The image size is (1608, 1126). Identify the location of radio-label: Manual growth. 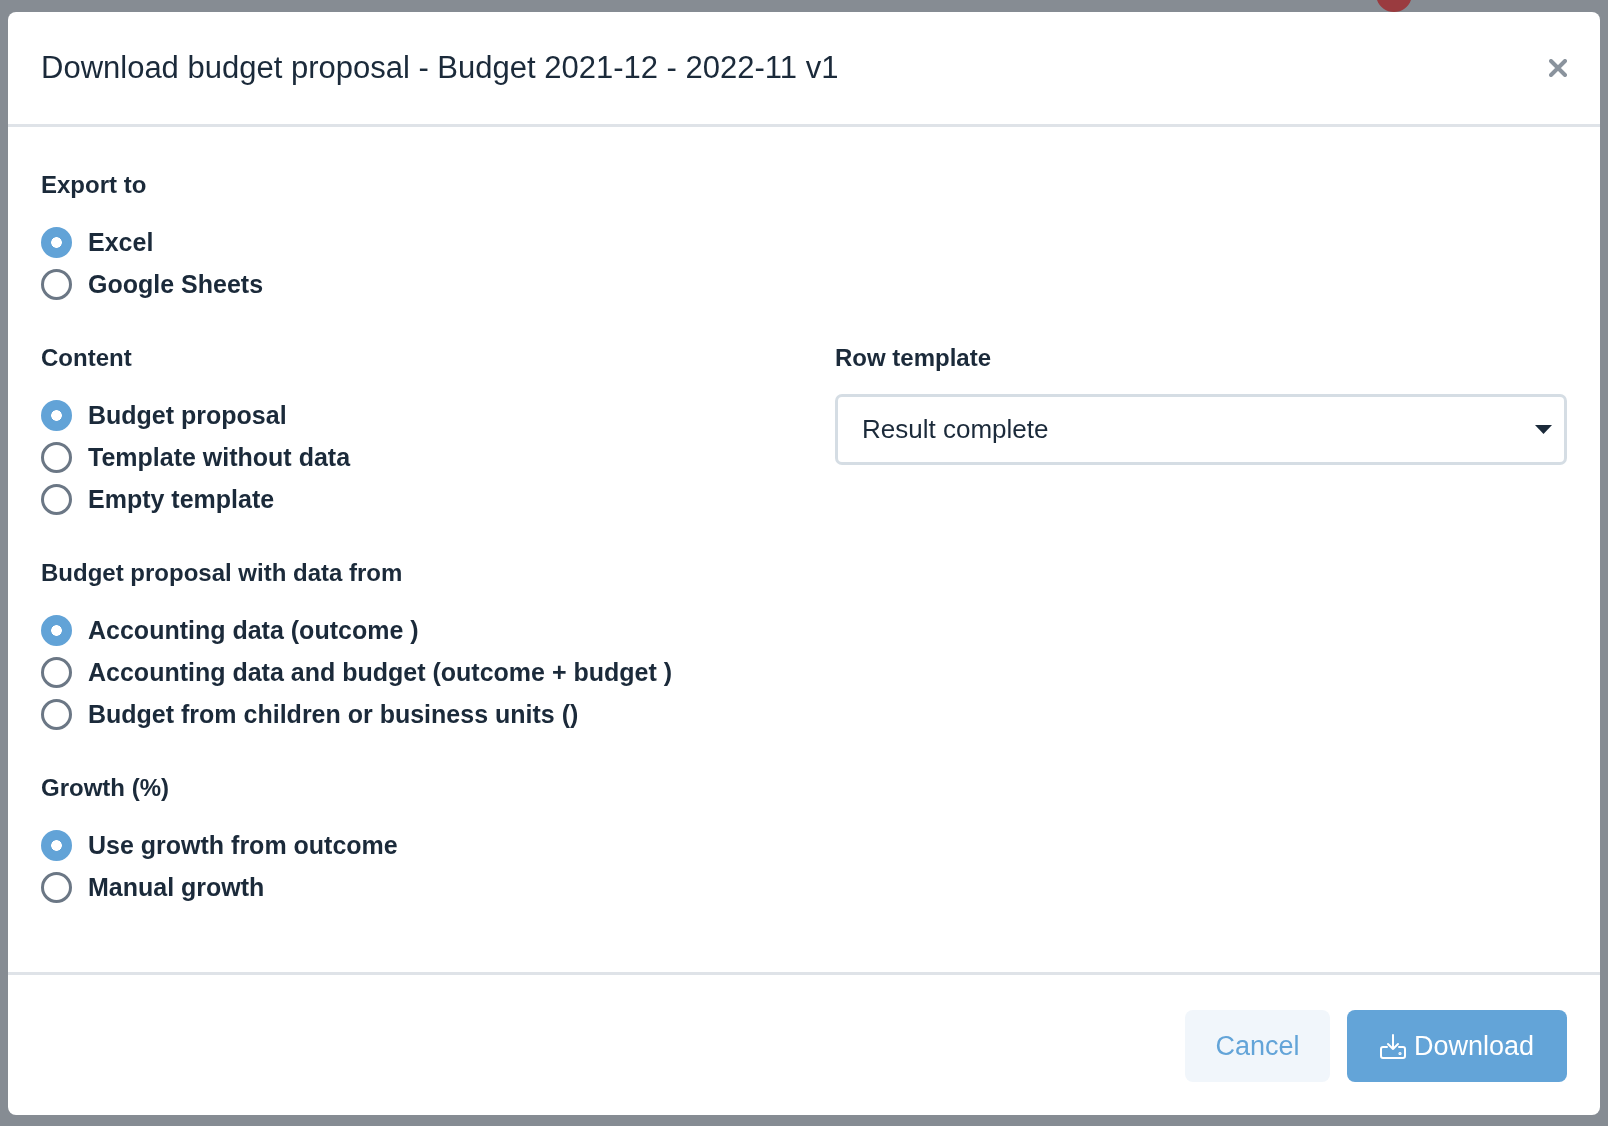
(176, 887).